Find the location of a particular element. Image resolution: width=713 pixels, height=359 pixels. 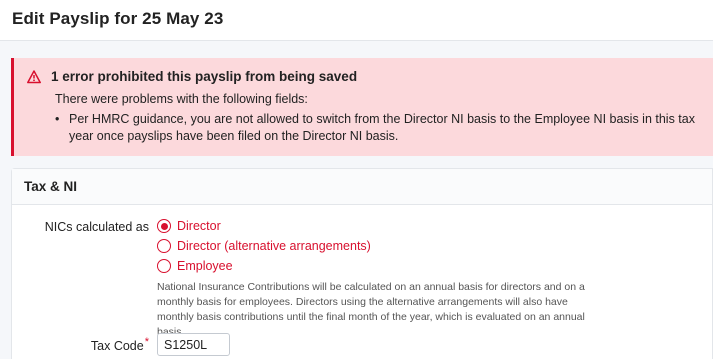

radio-option-employee: Employee is located at coordinates (195, 266).